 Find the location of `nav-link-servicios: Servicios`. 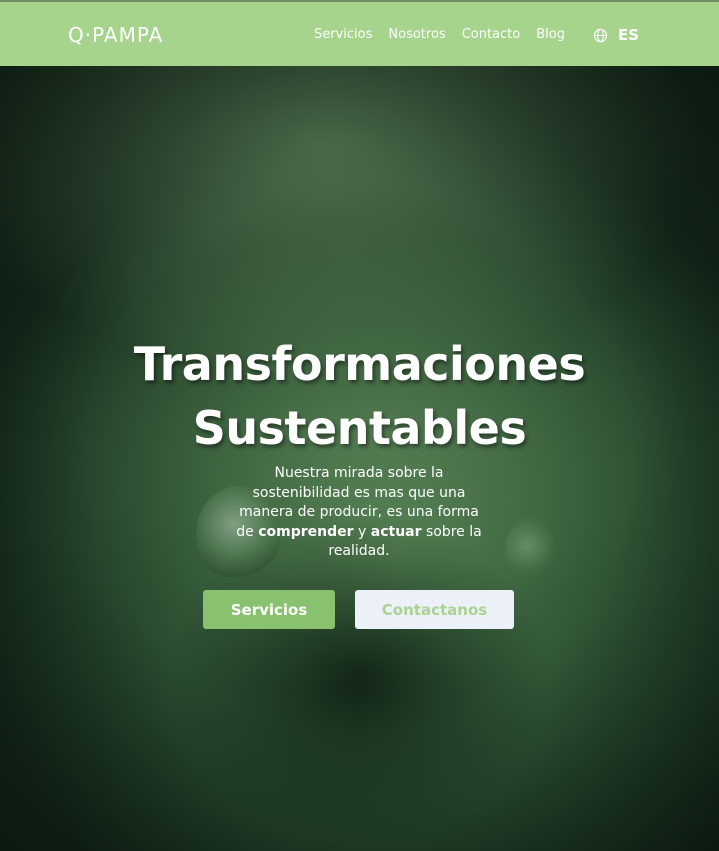

nav-link-servicios: Servicios is located at coordinates (343, 34).